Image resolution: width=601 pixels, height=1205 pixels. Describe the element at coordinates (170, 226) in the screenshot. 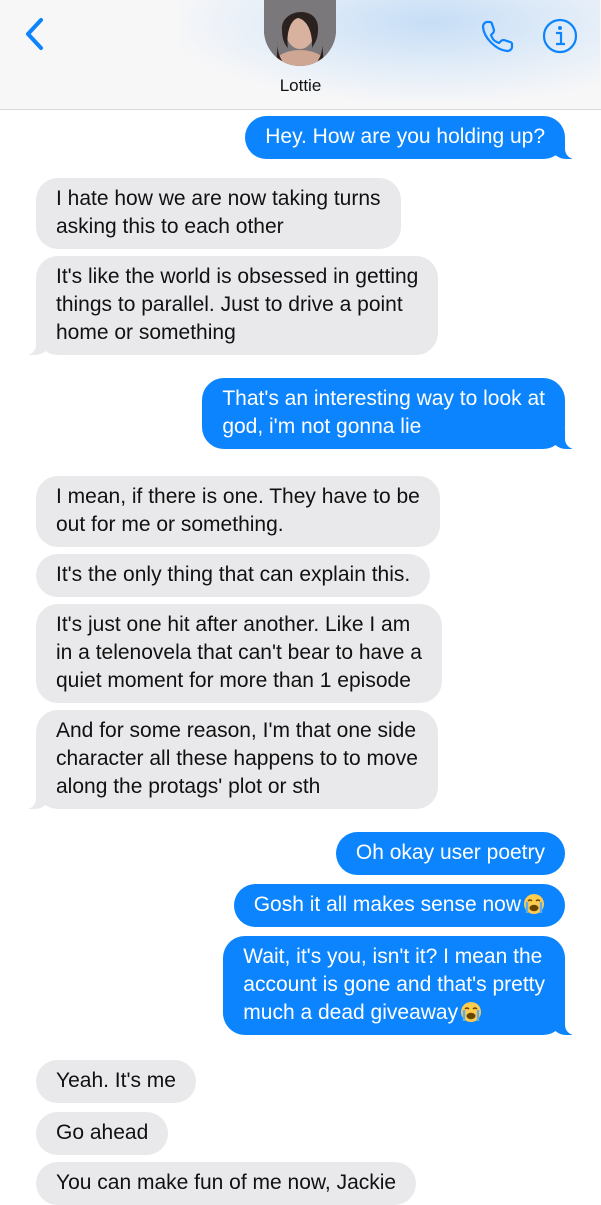

I see `message-line: asking this to each other` at that location.